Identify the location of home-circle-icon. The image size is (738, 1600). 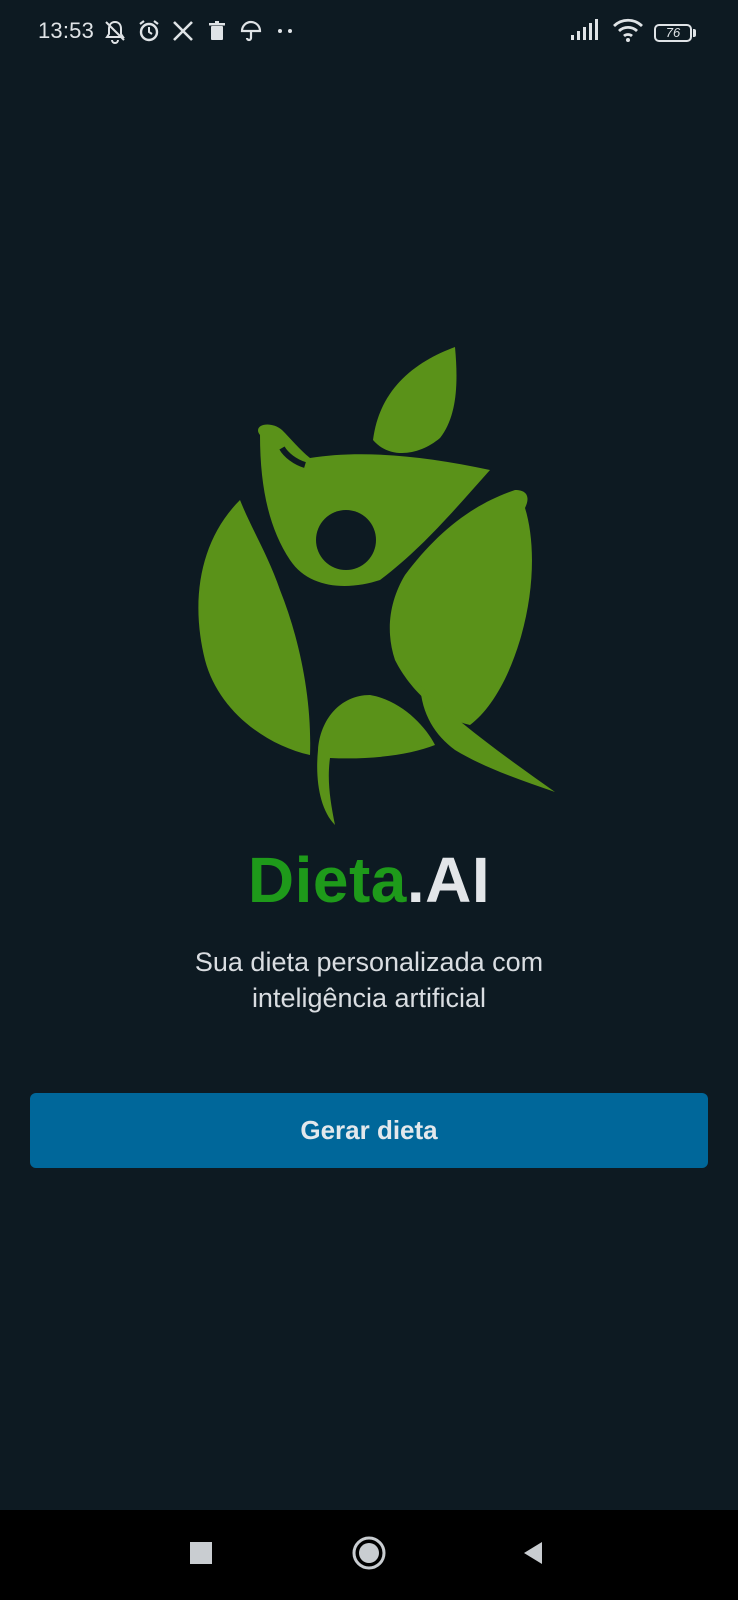
(369, 1555).